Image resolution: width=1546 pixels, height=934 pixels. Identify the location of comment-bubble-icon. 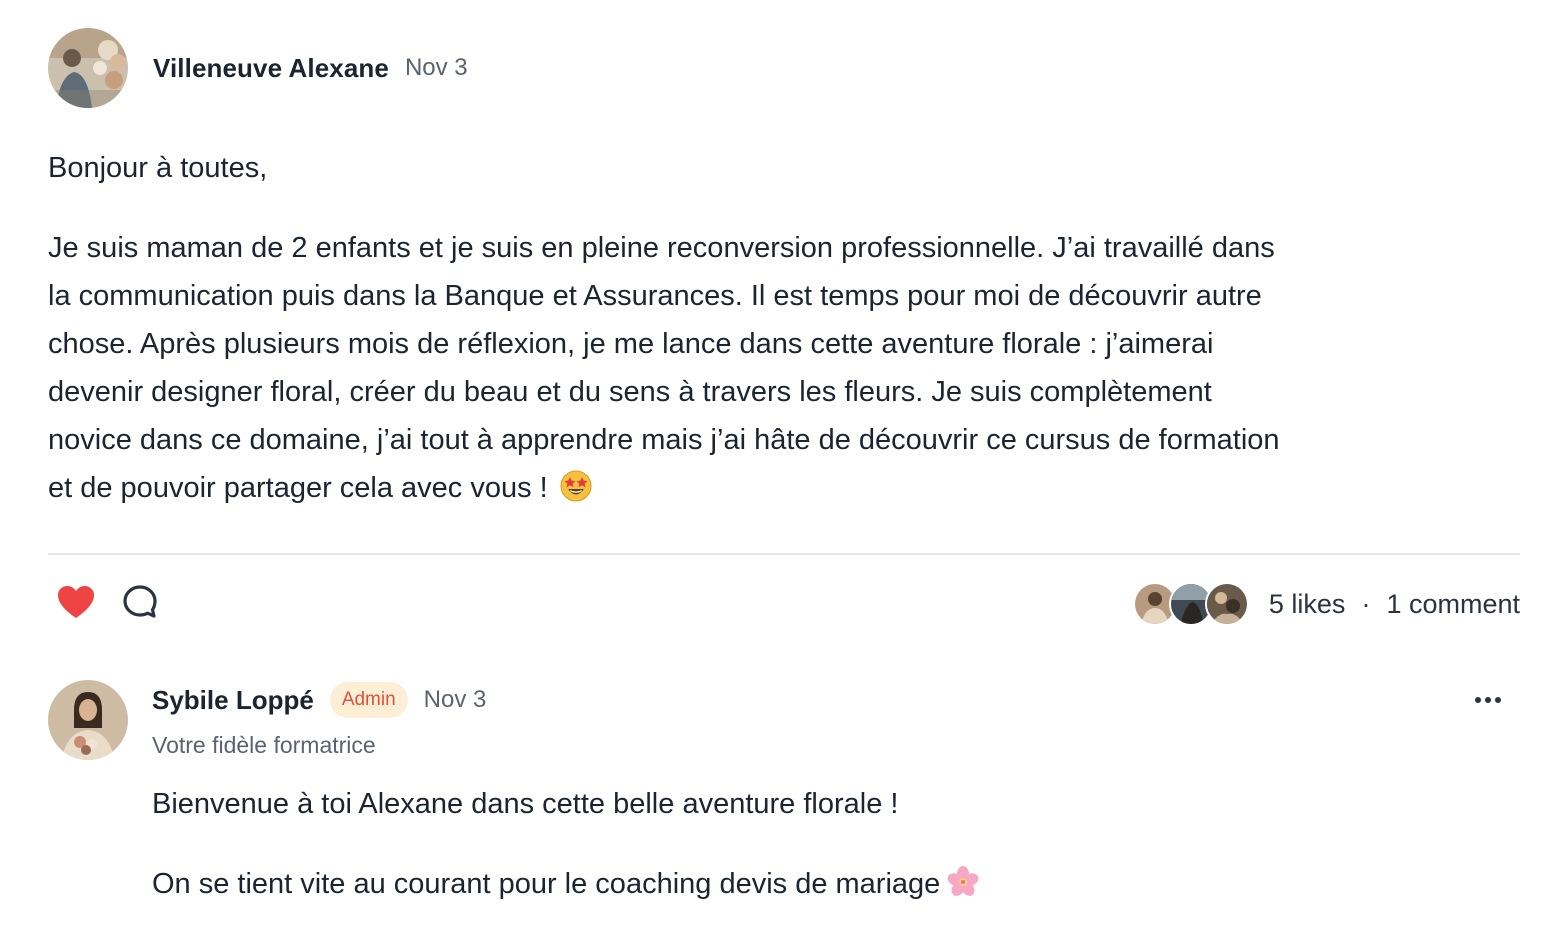
(140, 604).